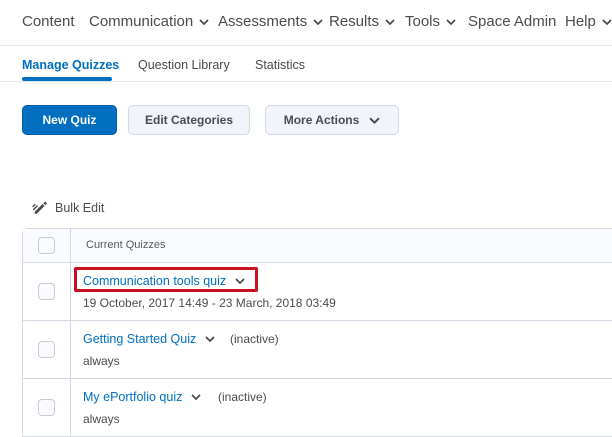  I want to click on nav-item-label: Results, so click(354, 21).